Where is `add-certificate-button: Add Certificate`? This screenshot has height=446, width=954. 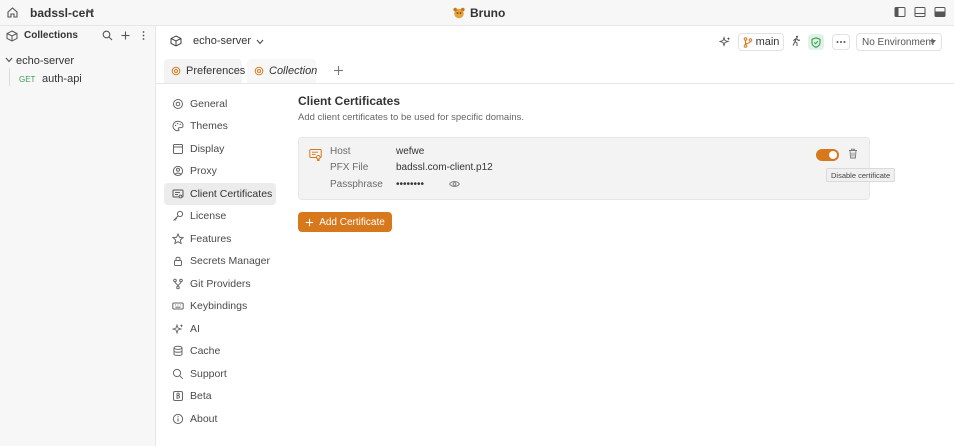
add-certificate-button: Add Certificate is located at coordinates (345, 222).